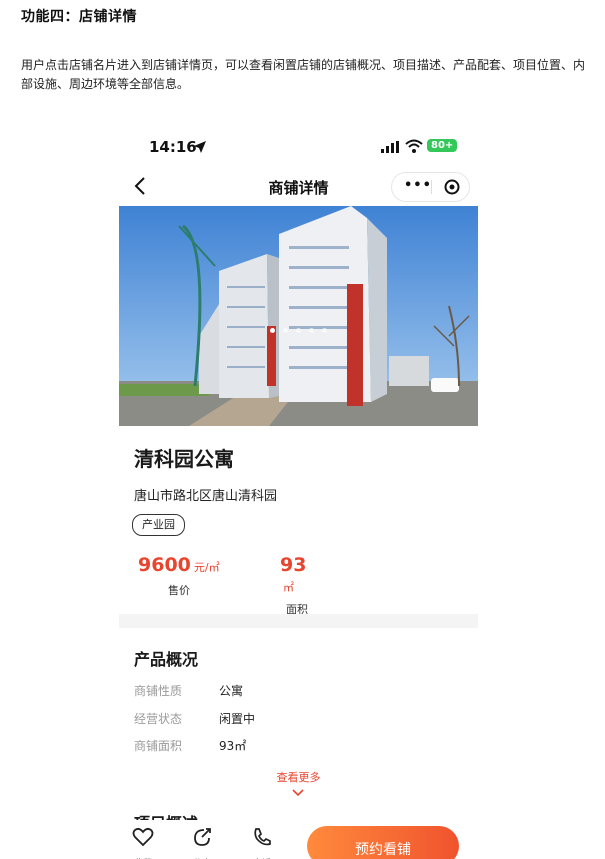  I want to click on overview-key: 商铺性质, so click(158, 691).